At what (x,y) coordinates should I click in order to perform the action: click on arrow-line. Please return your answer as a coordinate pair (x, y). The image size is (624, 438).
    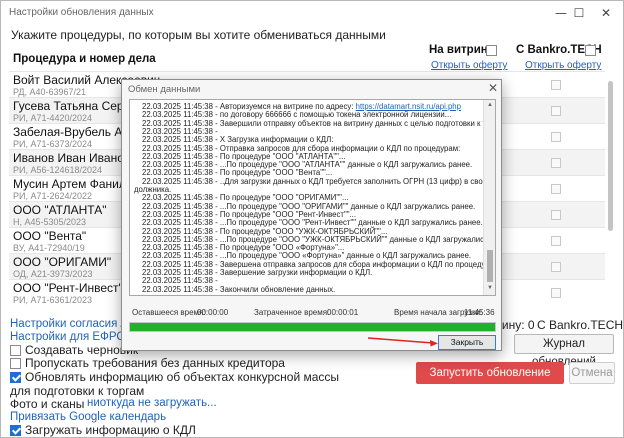
    Looking at the image, I should click on (400, 340).